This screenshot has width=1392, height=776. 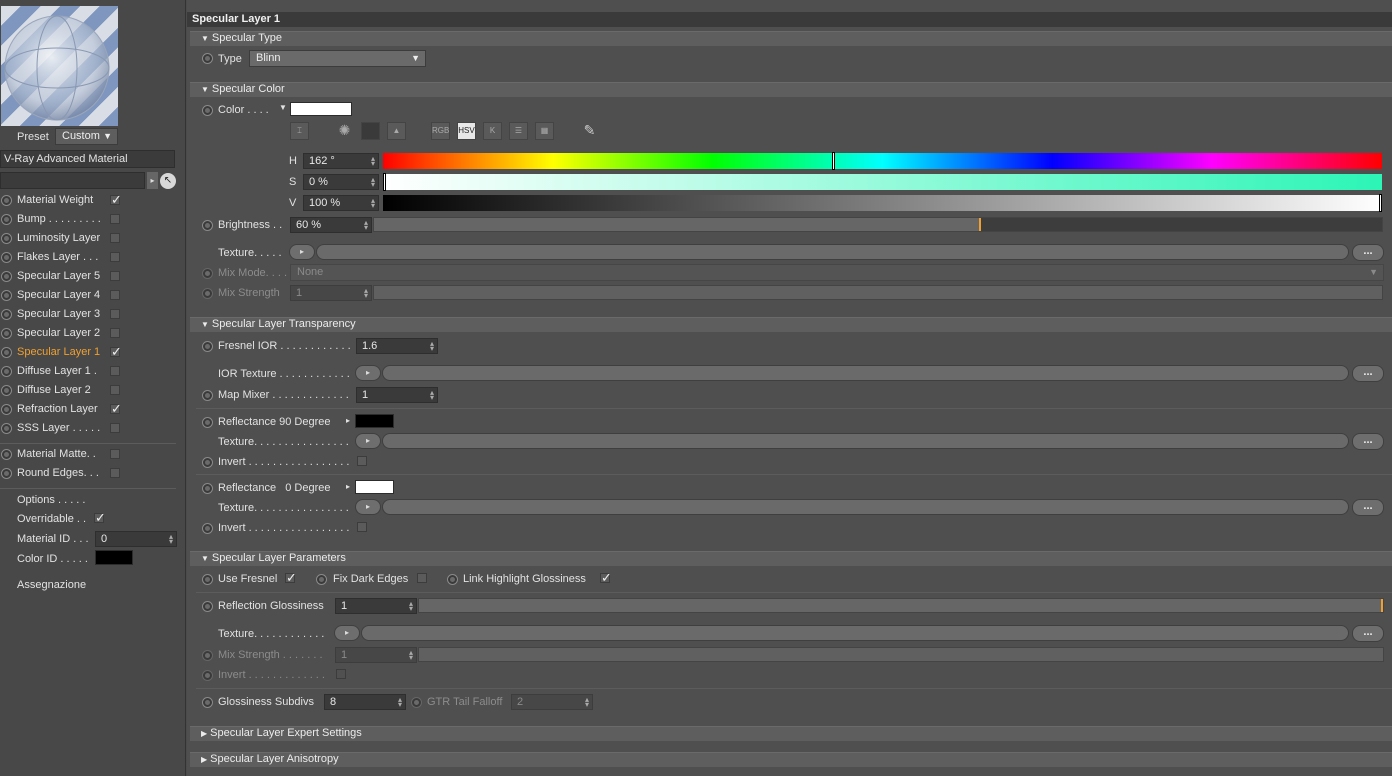 I want to click on material-id-input: 0, so click(x=136, y=539).